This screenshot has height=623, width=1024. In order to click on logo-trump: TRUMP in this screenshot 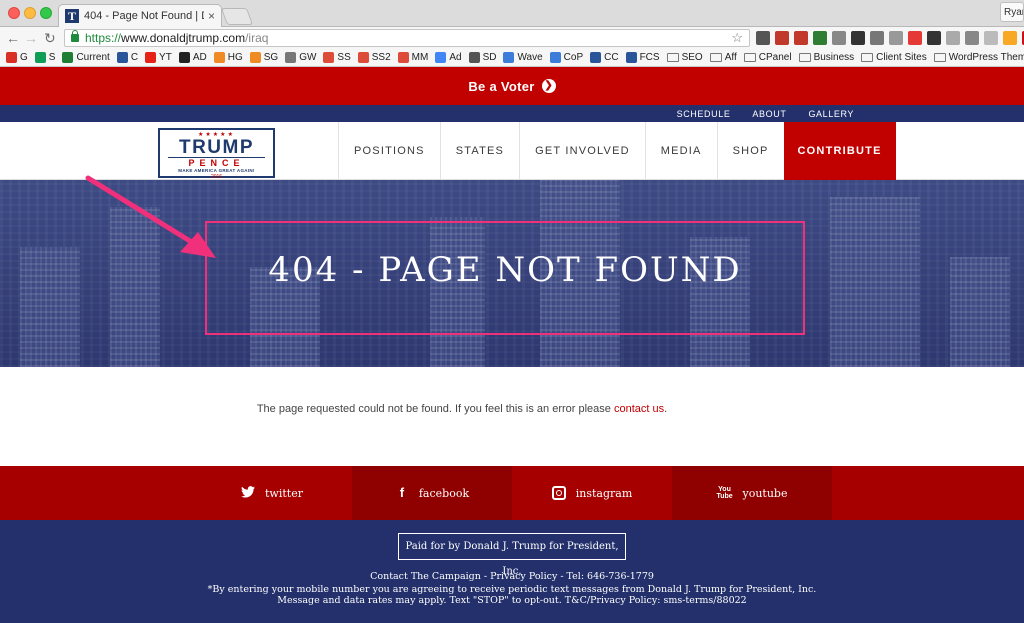, I will do `click(216, 147)`.